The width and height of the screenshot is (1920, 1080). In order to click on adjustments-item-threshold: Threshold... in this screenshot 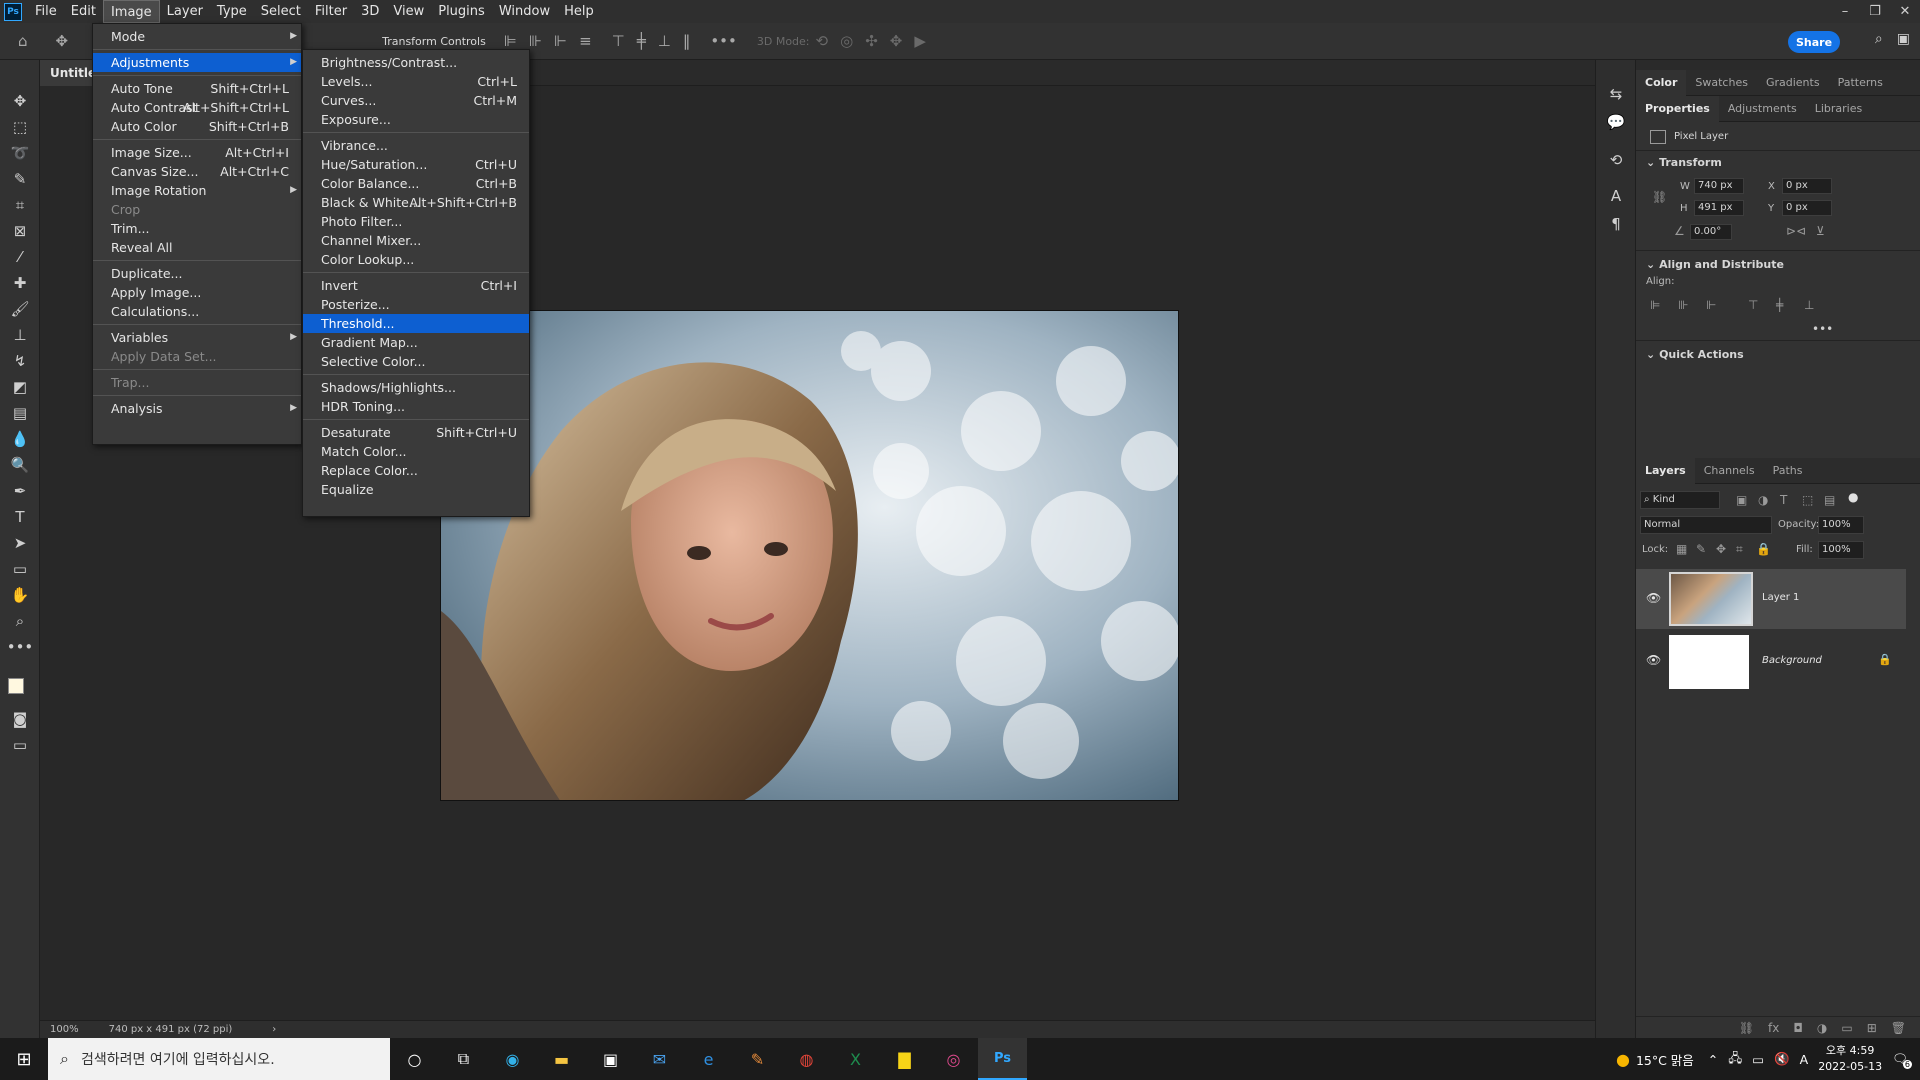, I will do `click(416, 323)`.